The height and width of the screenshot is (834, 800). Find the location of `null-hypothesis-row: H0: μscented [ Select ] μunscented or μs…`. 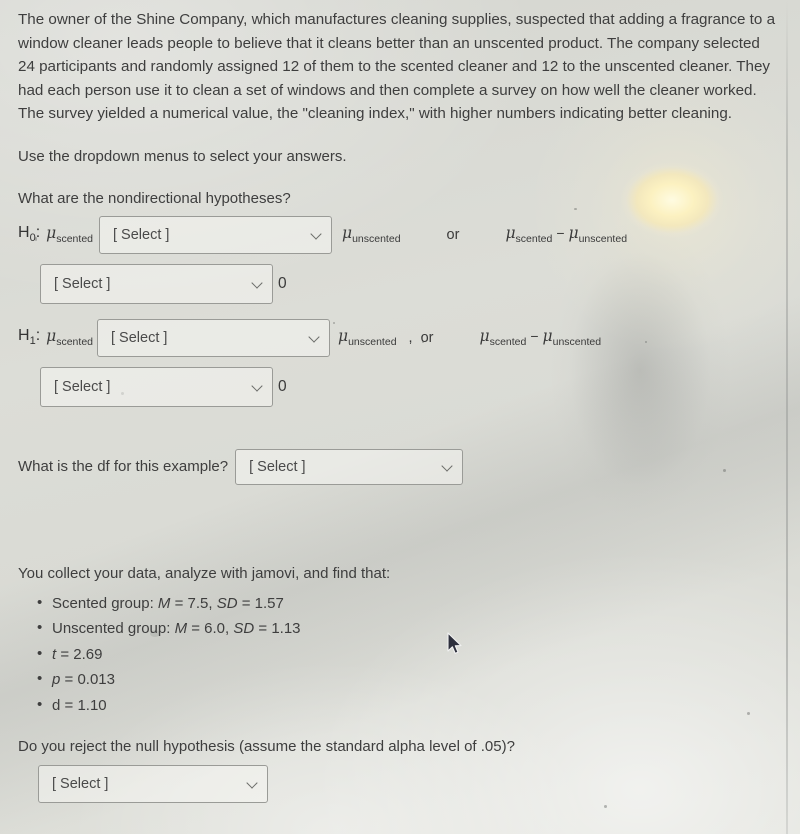

null-hypothesis-row: H0: μscented [ Select ] μunscented or μs… is located at coordinates (400, 234).